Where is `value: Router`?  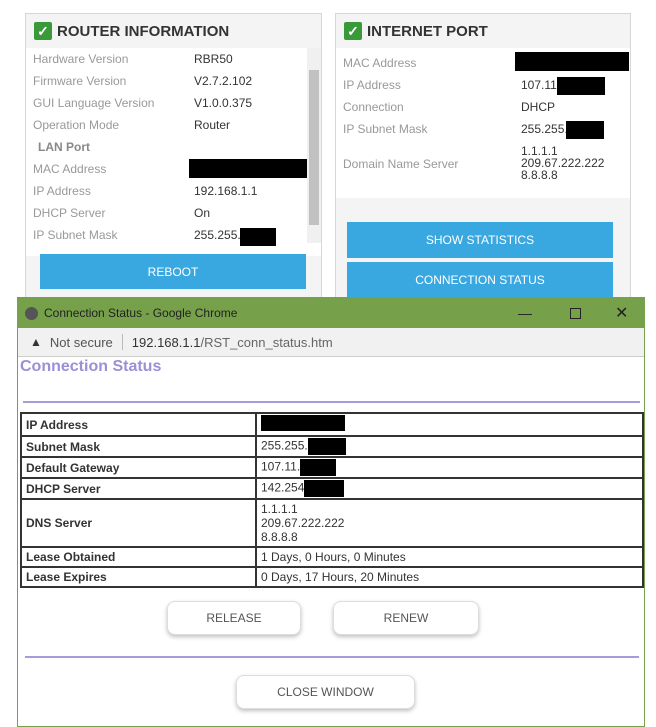 value: Router is located at coordinates (212, 125).